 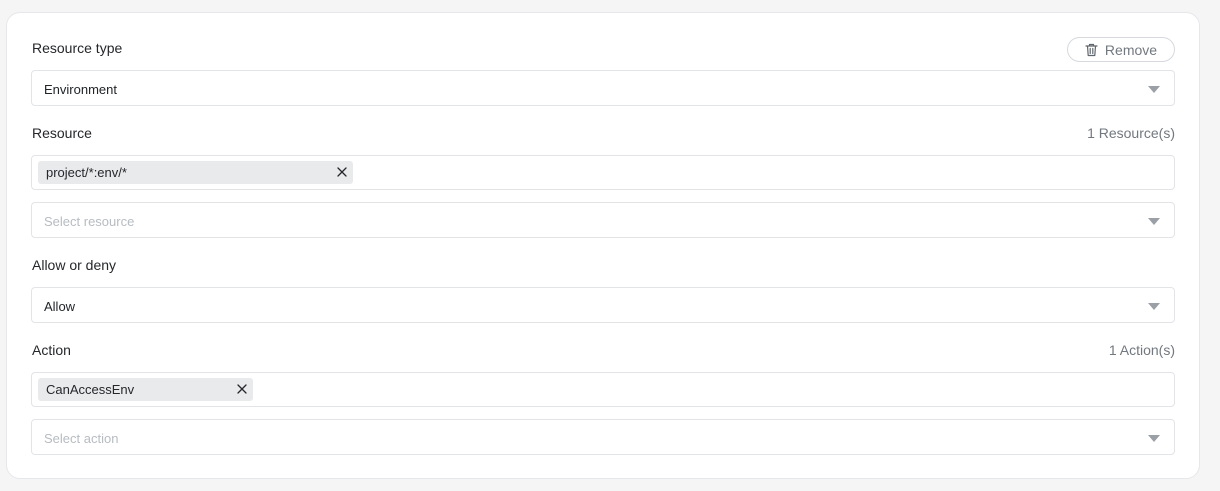 I want to click on action-chip-label: CanAccessEnv, so click(x=90, y=389).